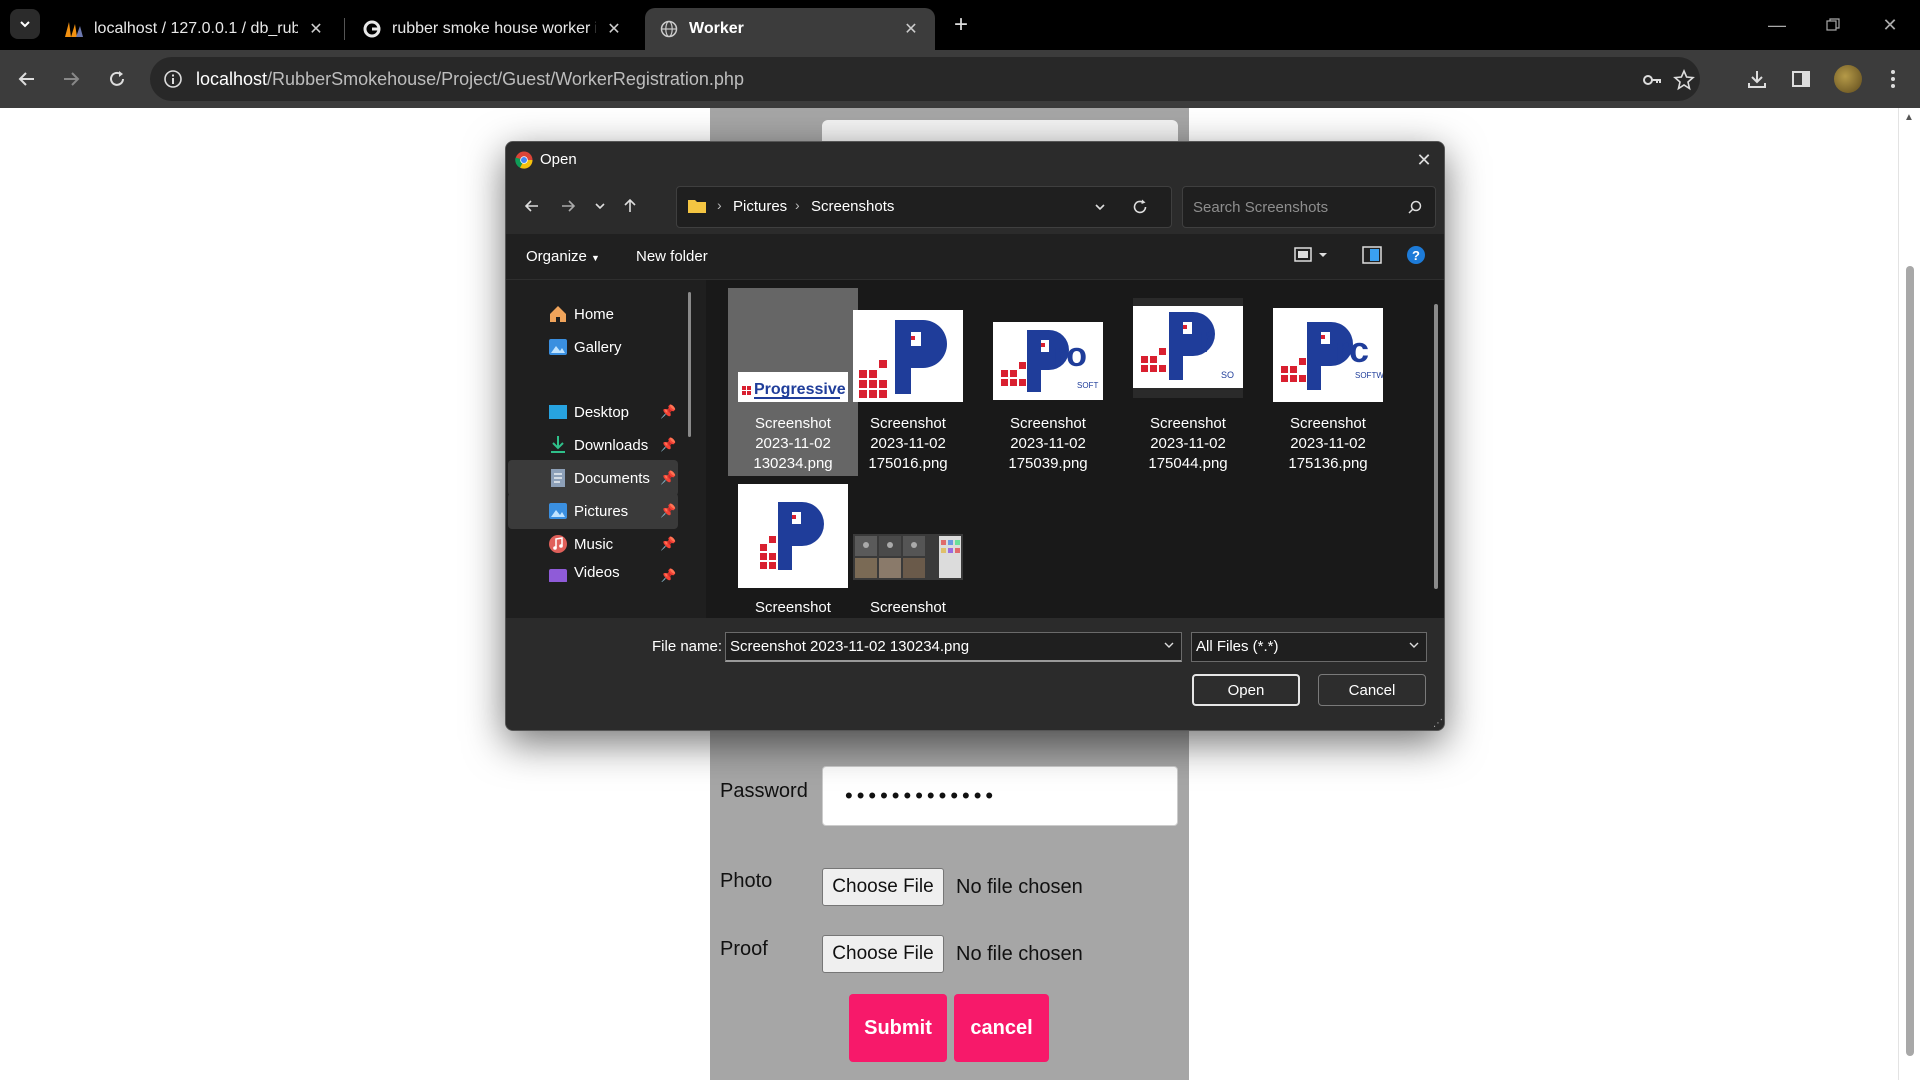  Describe the element at coordinates (25, 24) in the screenshot. I see `tab-search-button` at that location.